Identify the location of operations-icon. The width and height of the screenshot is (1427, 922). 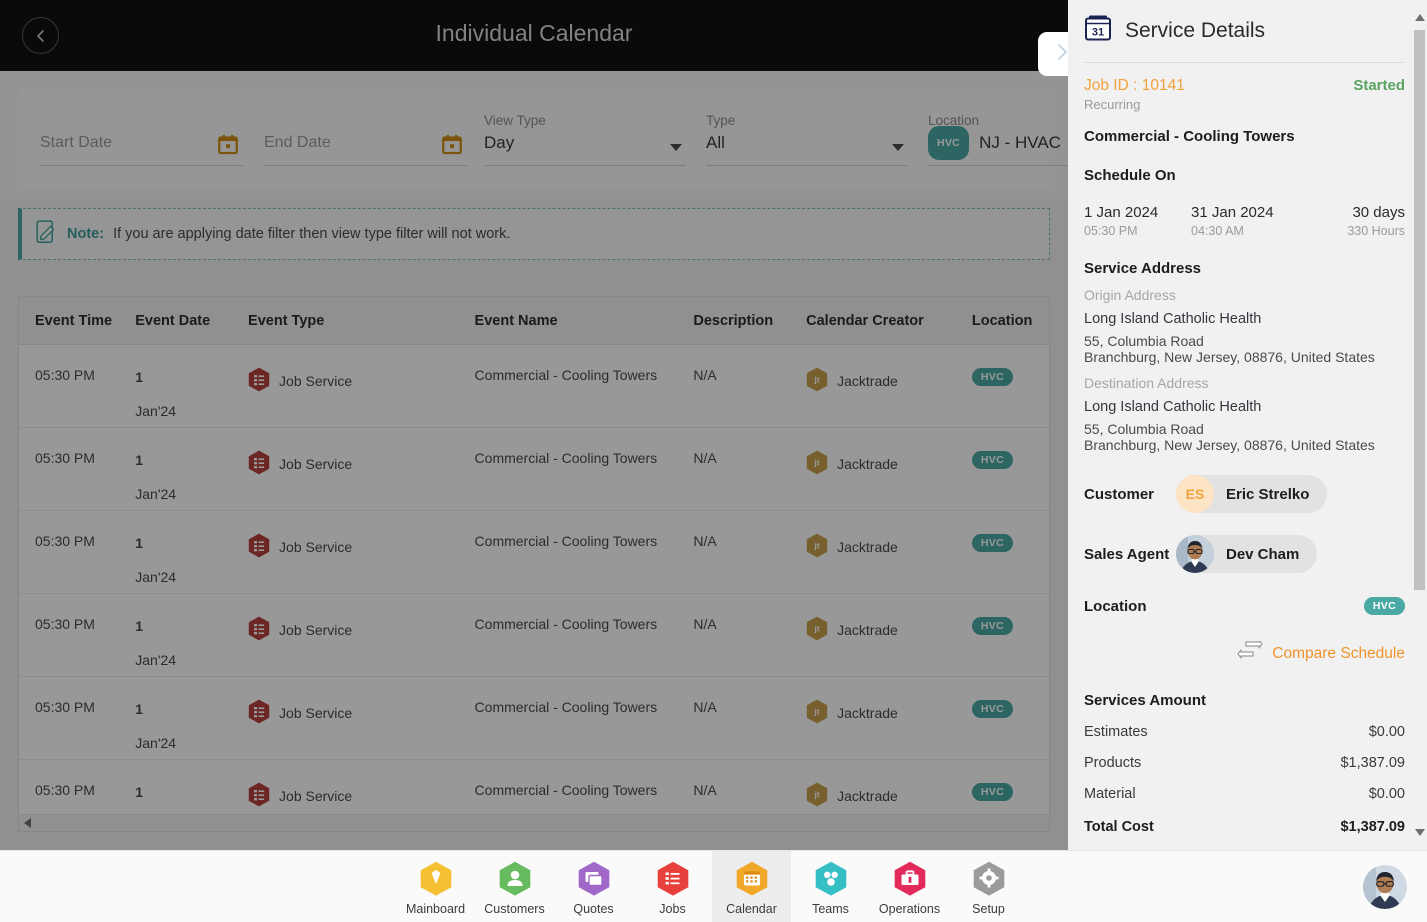
(910, 878).